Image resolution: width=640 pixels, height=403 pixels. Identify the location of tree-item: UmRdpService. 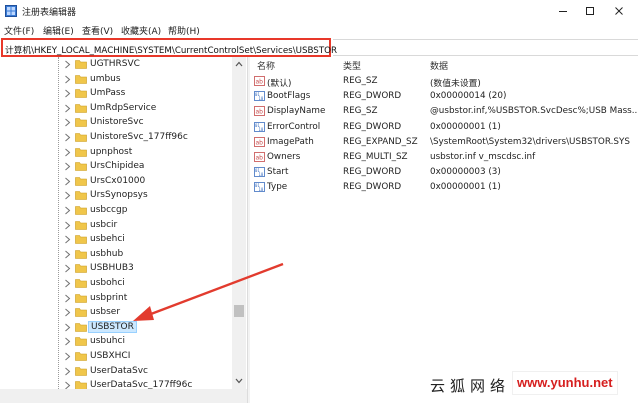
(116, 108).